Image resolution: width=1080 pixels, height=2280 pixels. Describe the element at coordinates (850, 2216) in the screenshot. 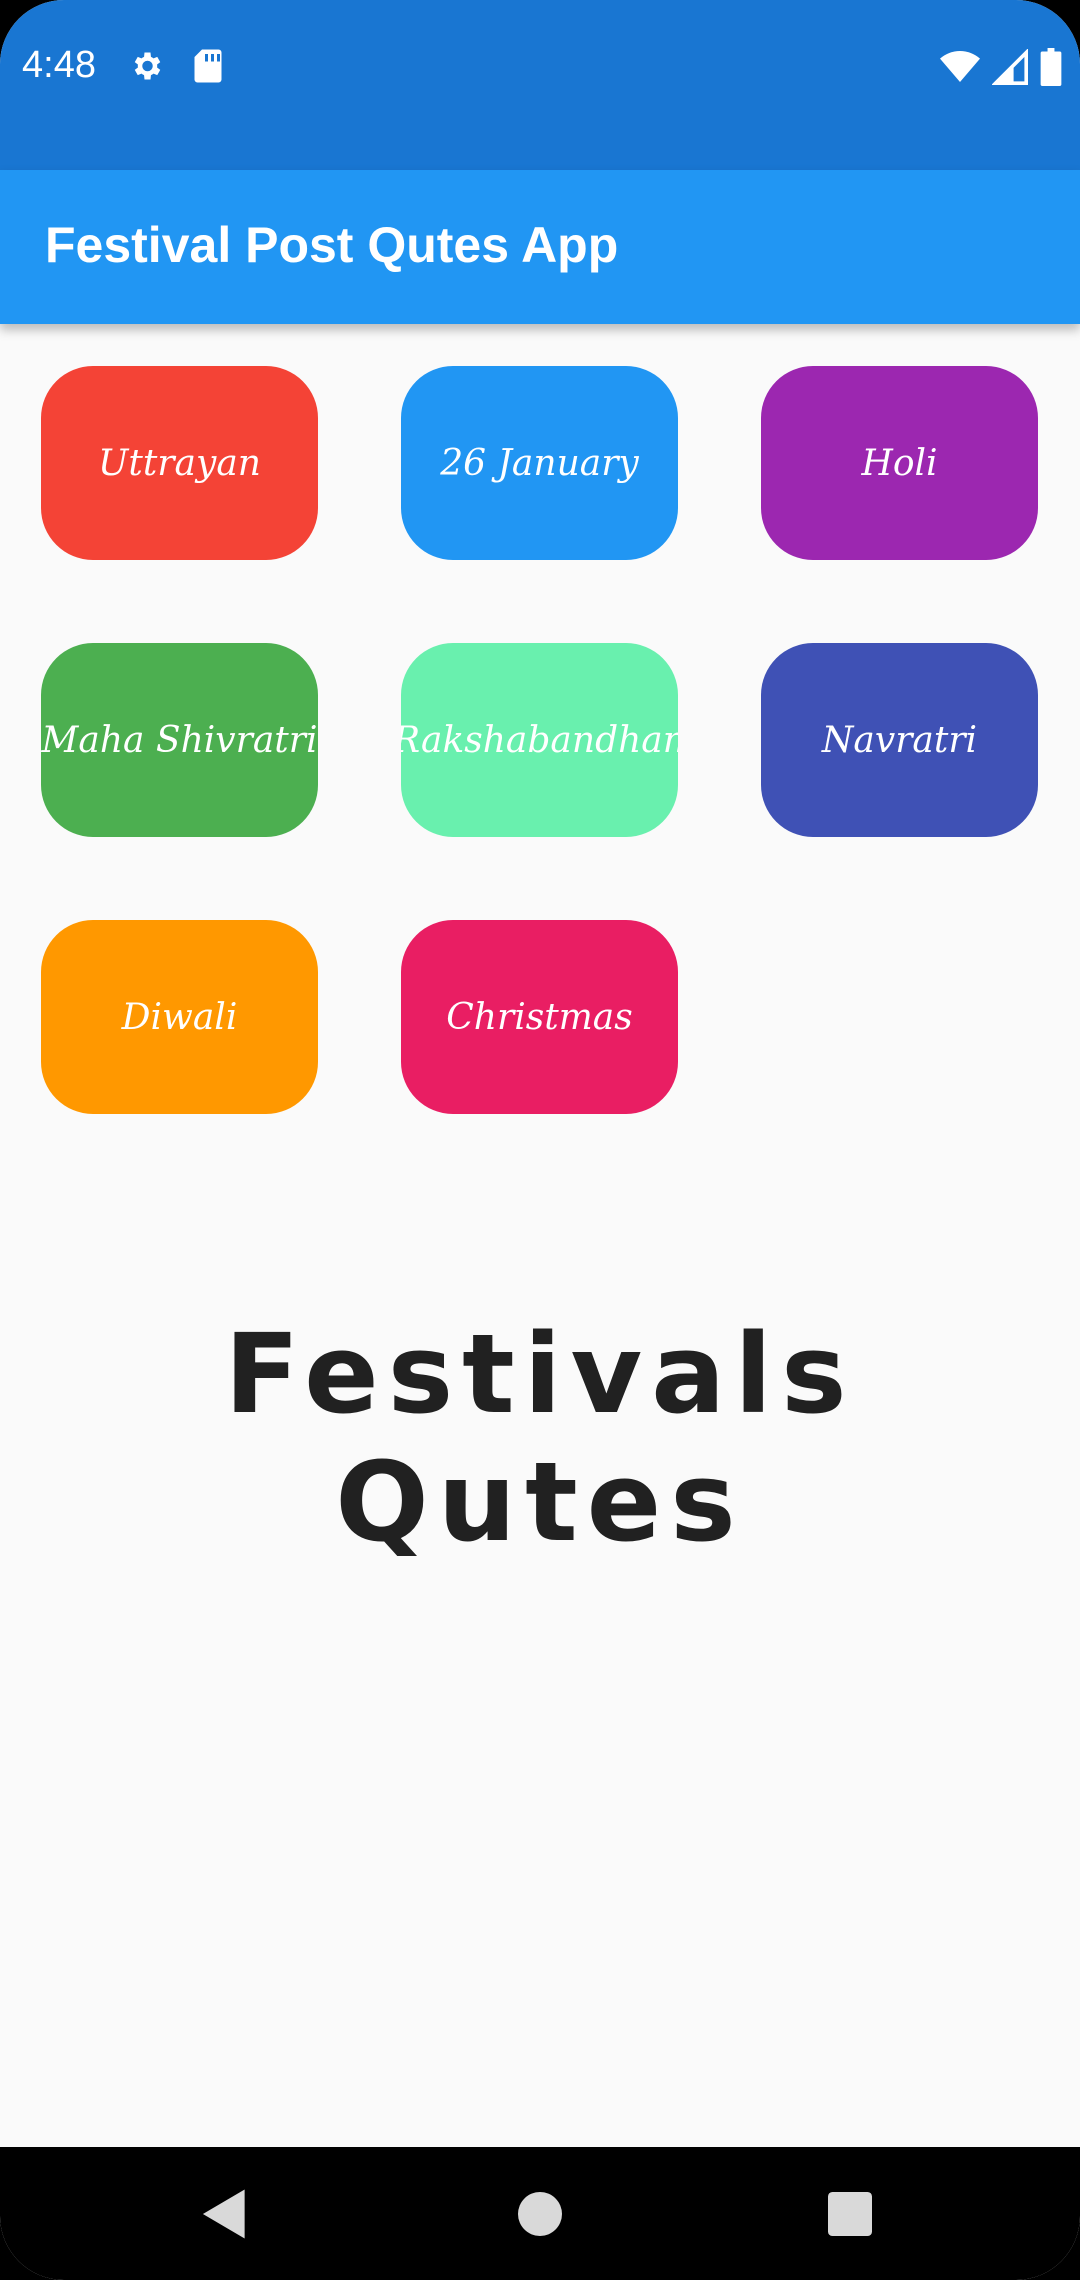

I see `recents-icon` at that location.